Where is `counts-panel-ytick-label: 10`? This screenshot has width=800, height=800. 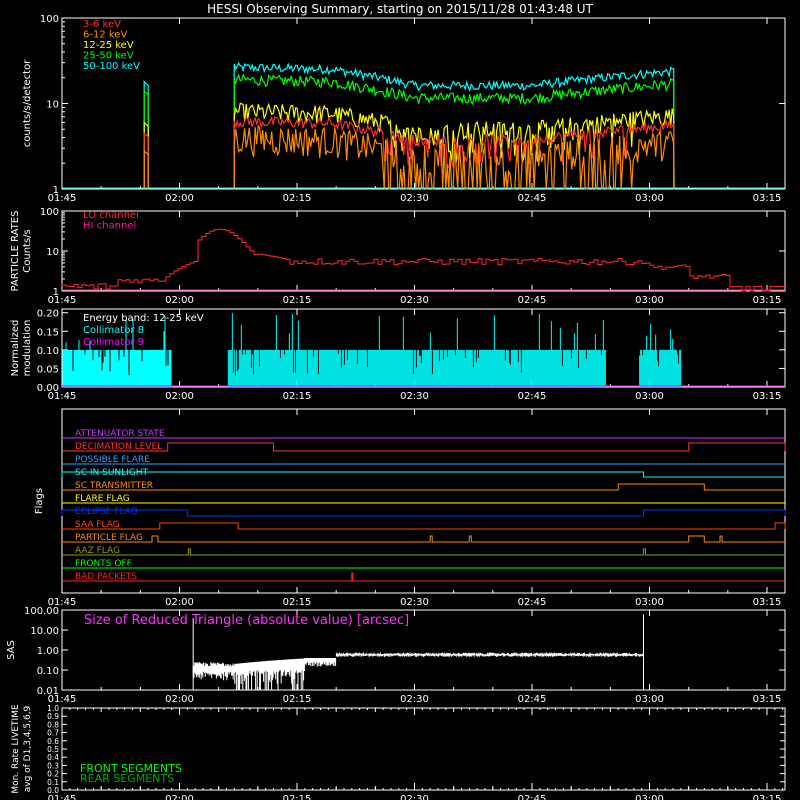
counts-panel-ytick-label: 10 is located at coordinates (52, 105).